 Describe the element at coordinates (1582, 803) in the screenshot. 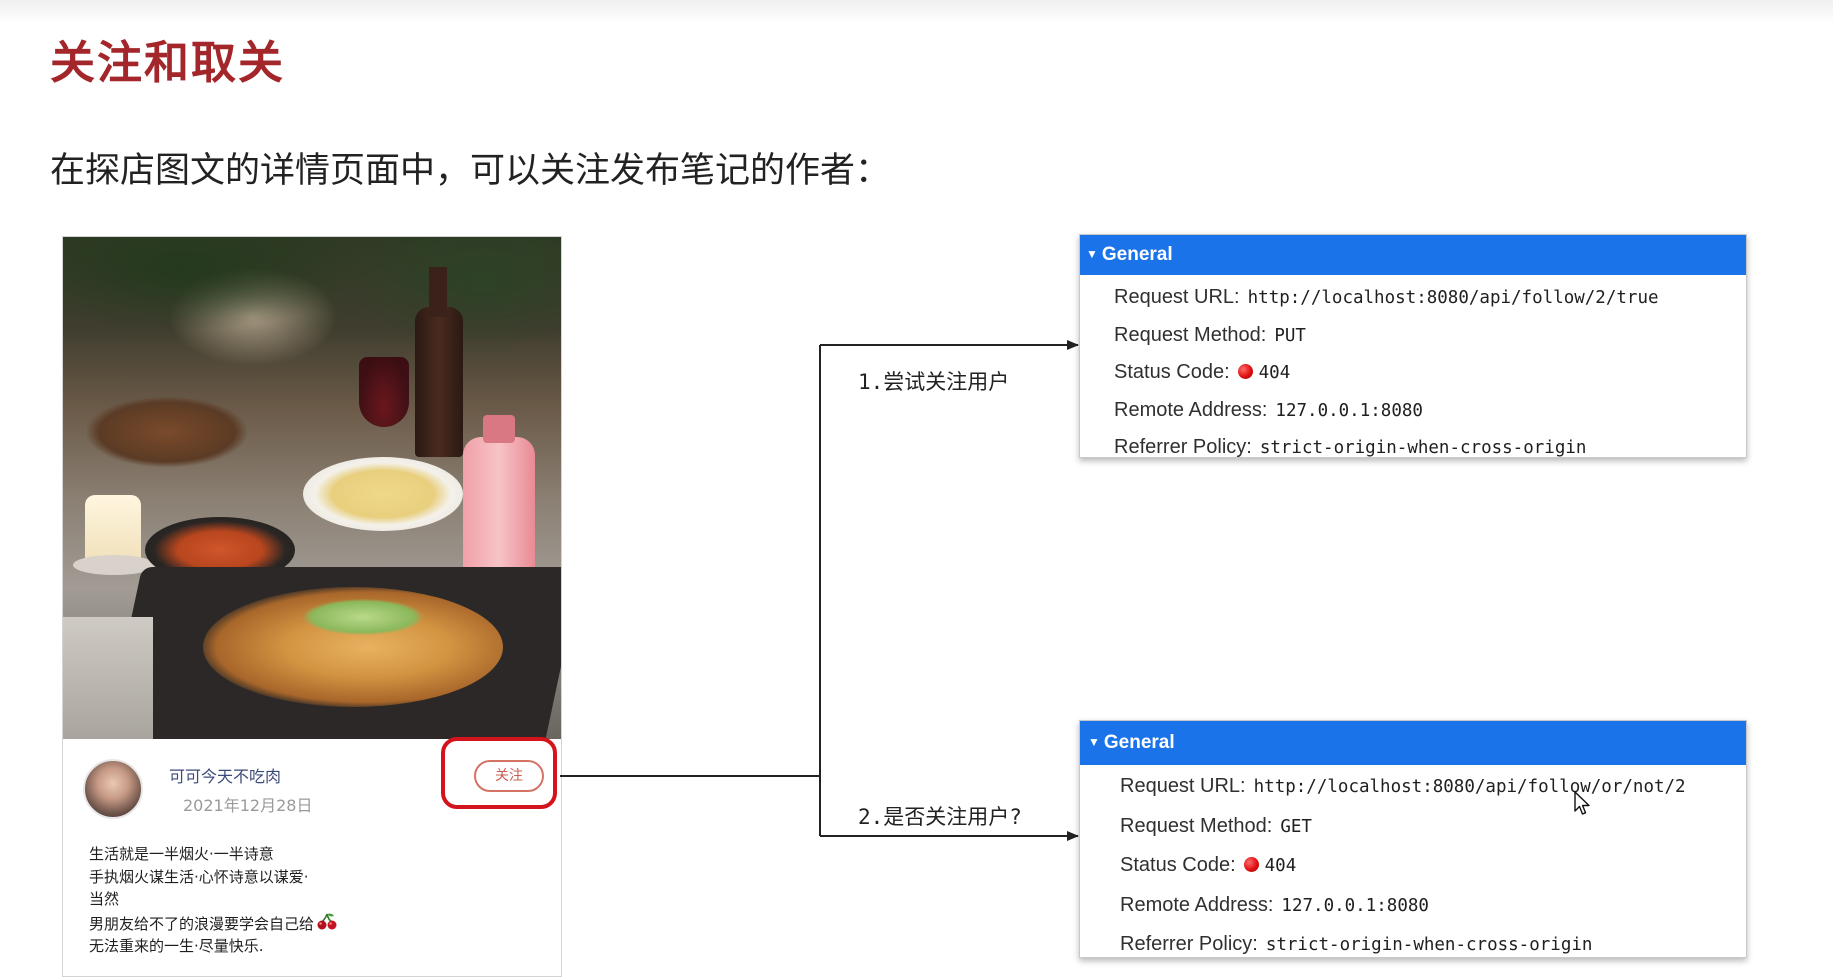

I see `mouse-cursor-icon` at that location.